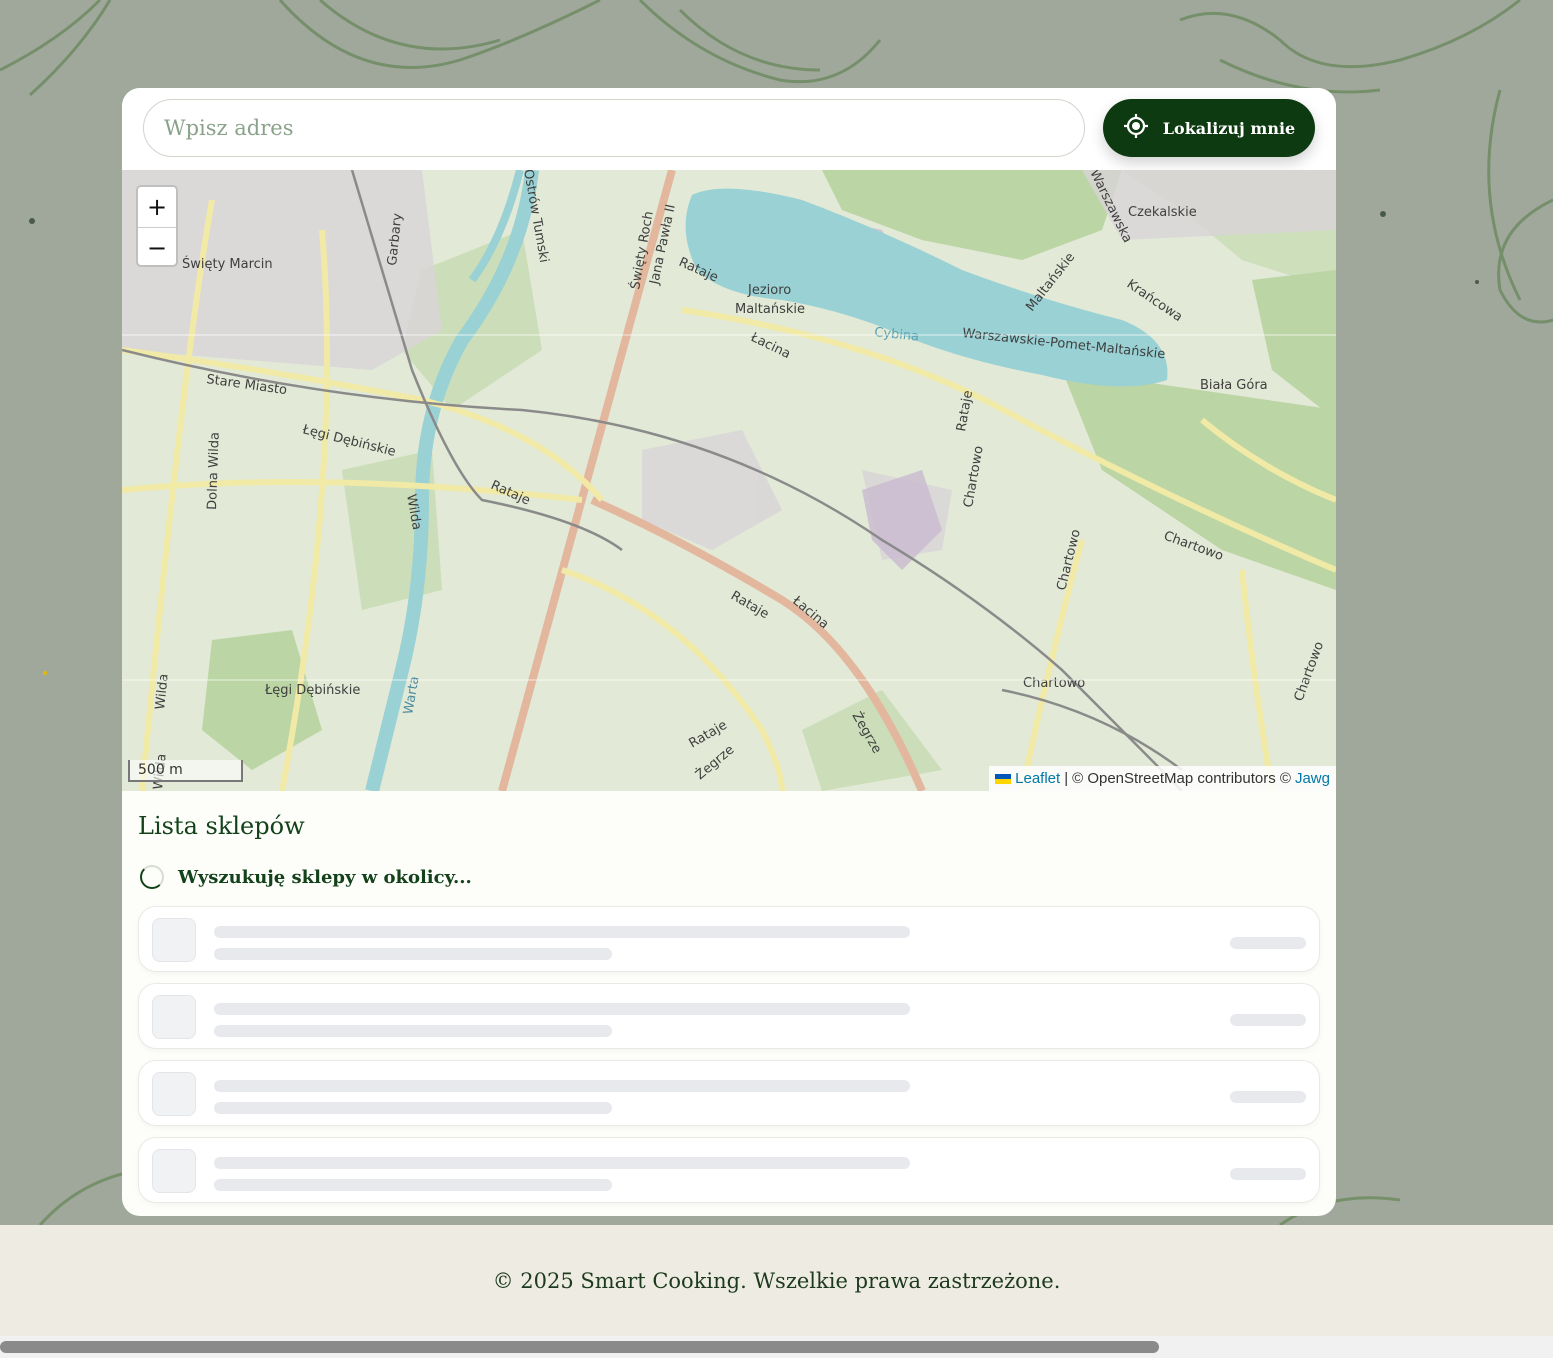 This screenshot has width=1553, height=1358. Describe the element at coordinates (185, 771) in the screenshot. I see `map-scale: 500 m` at that location.